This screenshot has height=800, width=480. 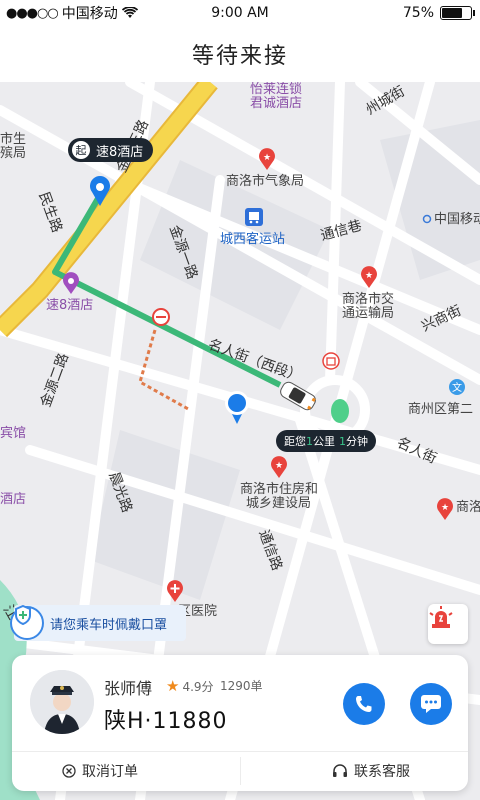 I want to click on star-icon: ★, so click(x=173, y=686).